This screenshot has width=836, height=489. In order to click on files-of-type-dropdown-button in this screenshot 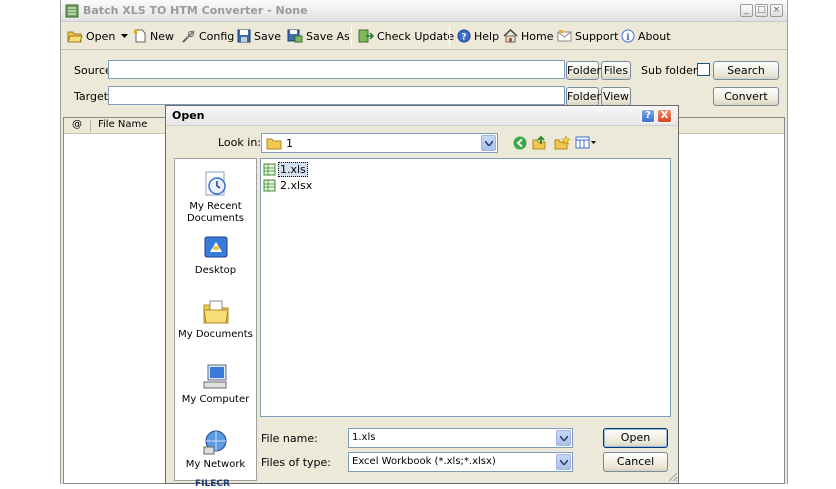, I will do `click(563, 462)`.